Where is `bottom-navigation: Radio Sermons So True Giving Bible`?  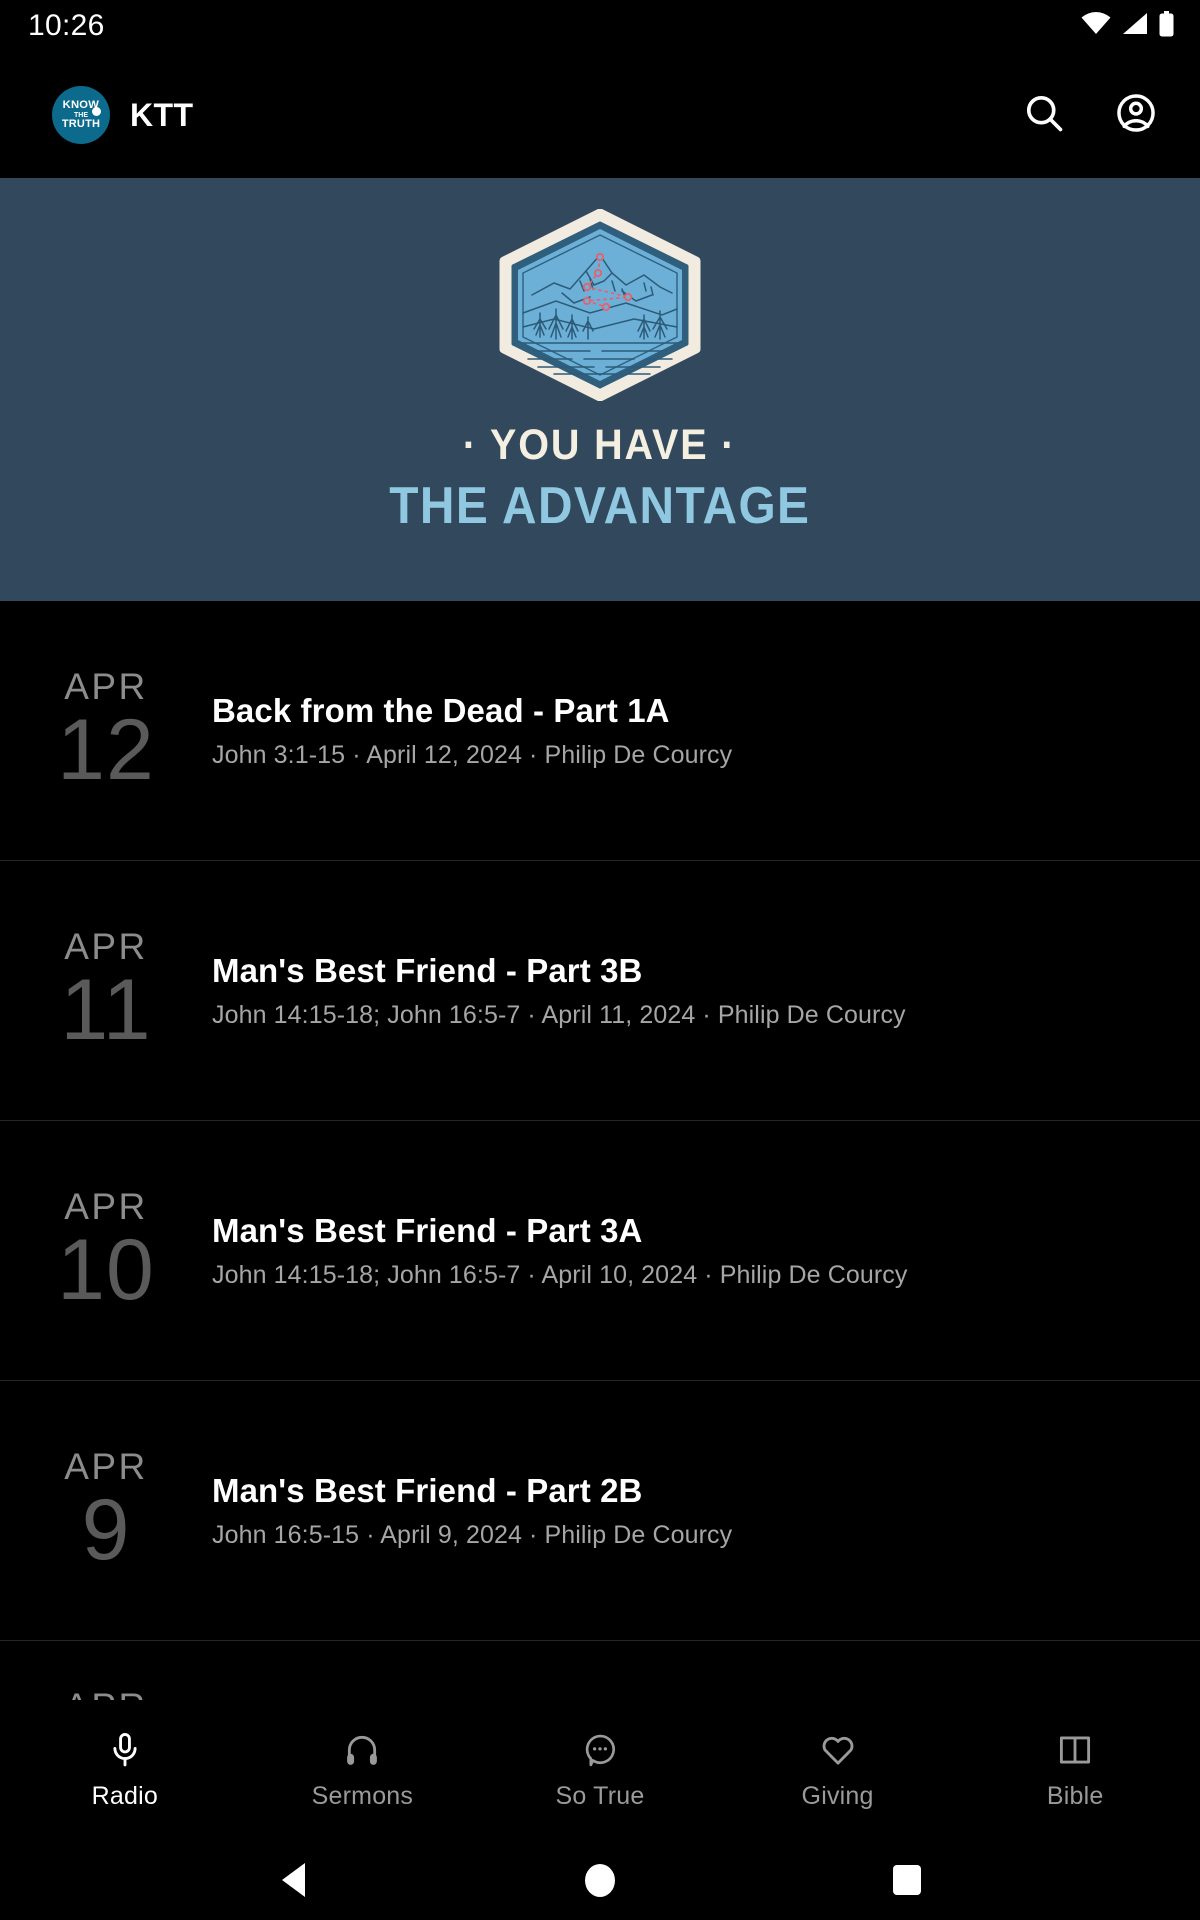 bottom-navigation: Radio Sermons So True Giving Bible is located at coordinates (600, 1770).